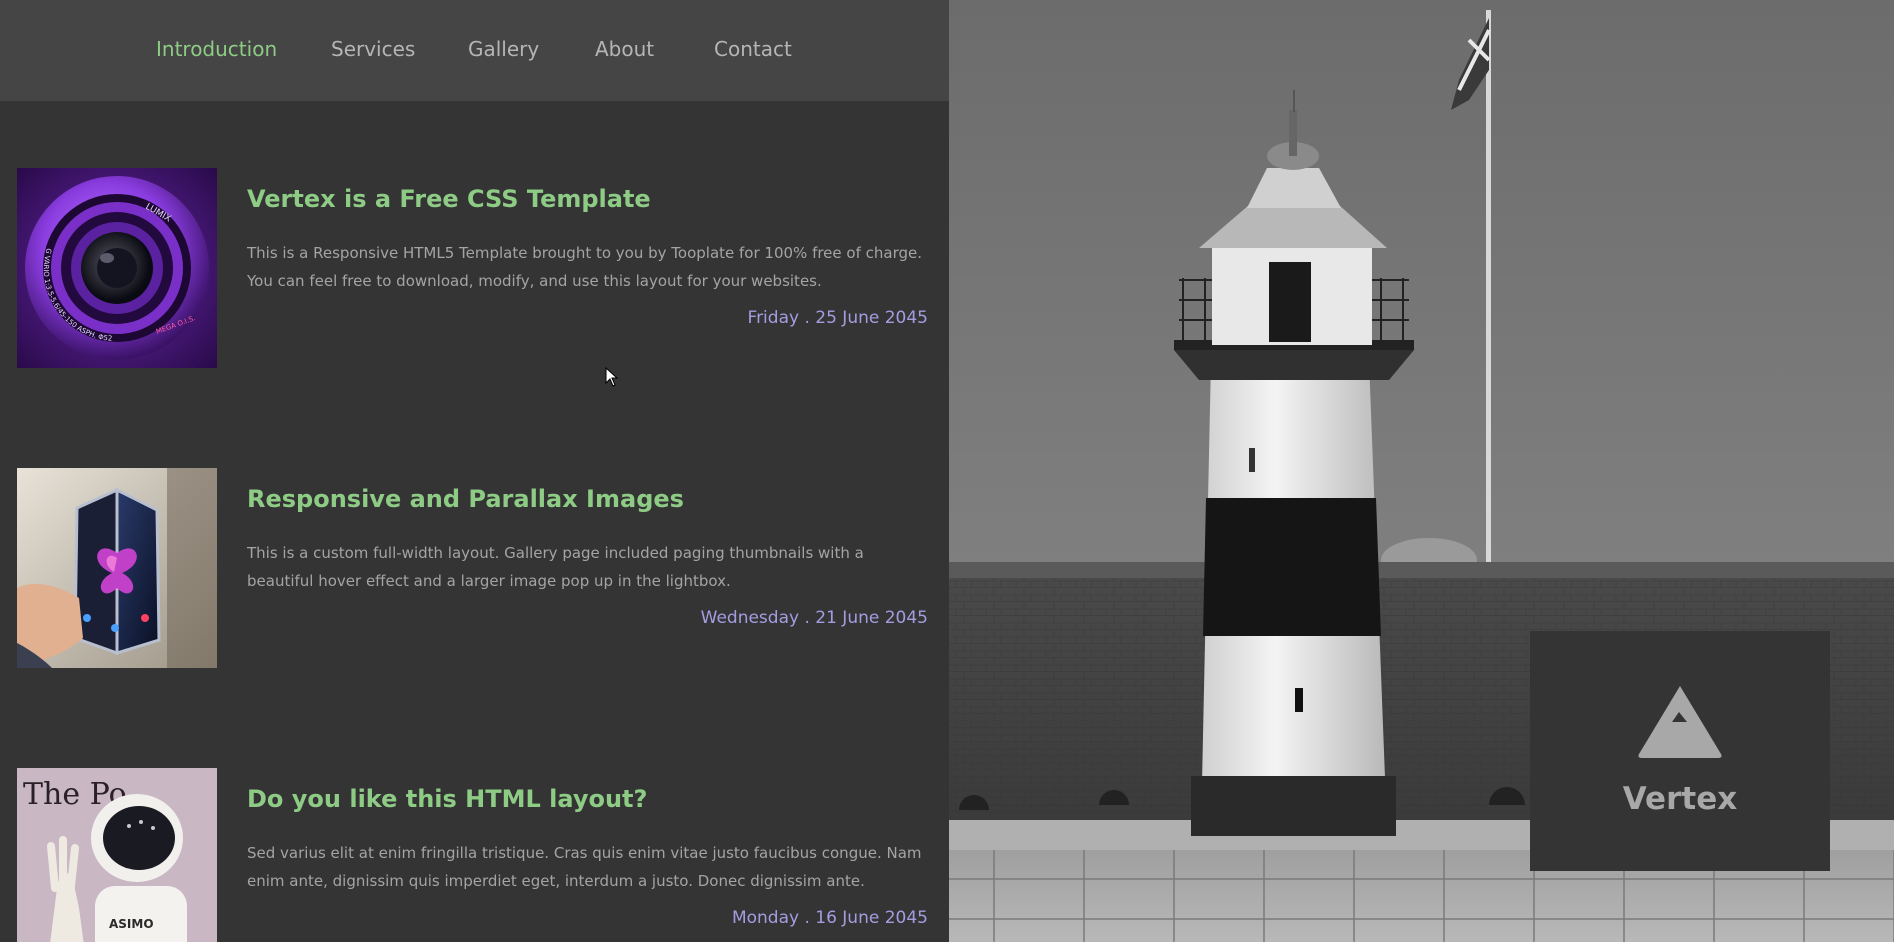 The height and width of the screenshot is (942, 1894). What do you see at coordinates (1680, 799) in the screenshot?
I see `brand-name: Vertex` at bounding box center [1680, 799].